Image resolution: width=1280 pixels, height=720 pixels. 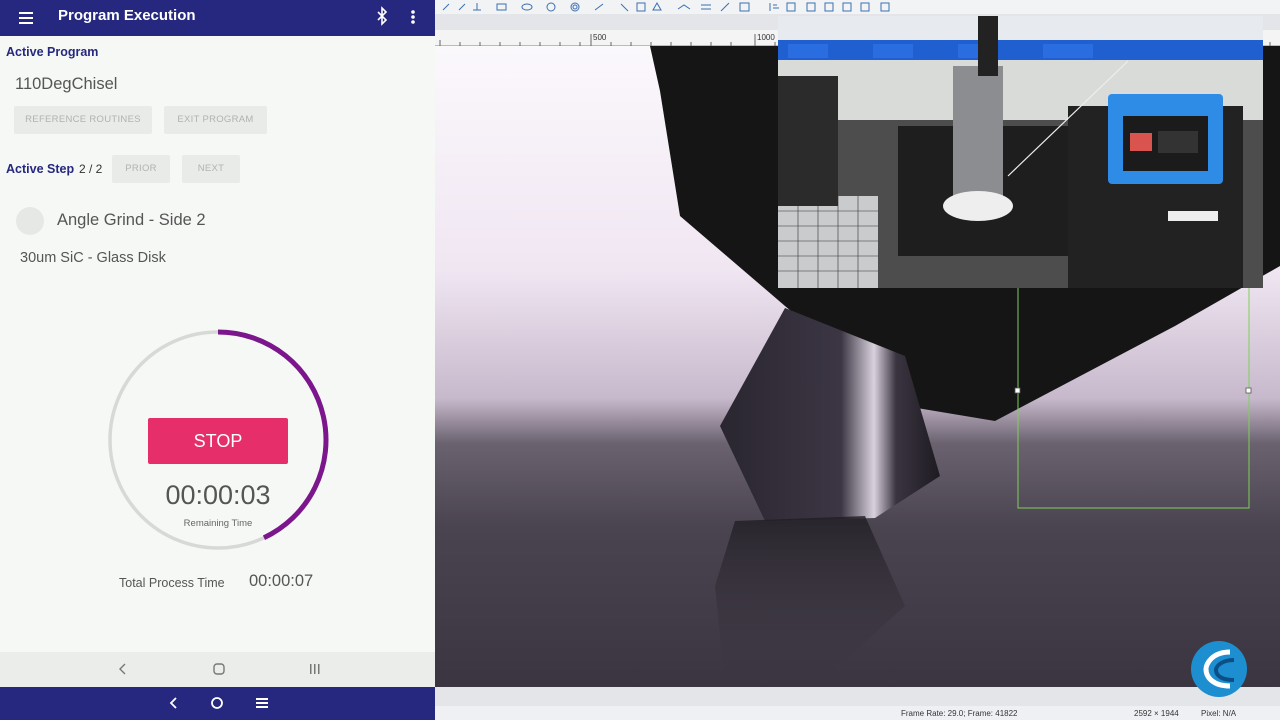 What do you see at coordinates (413, 17) in the screenshot?
I see `more-vert-icon` at bounding box center [413, 17].